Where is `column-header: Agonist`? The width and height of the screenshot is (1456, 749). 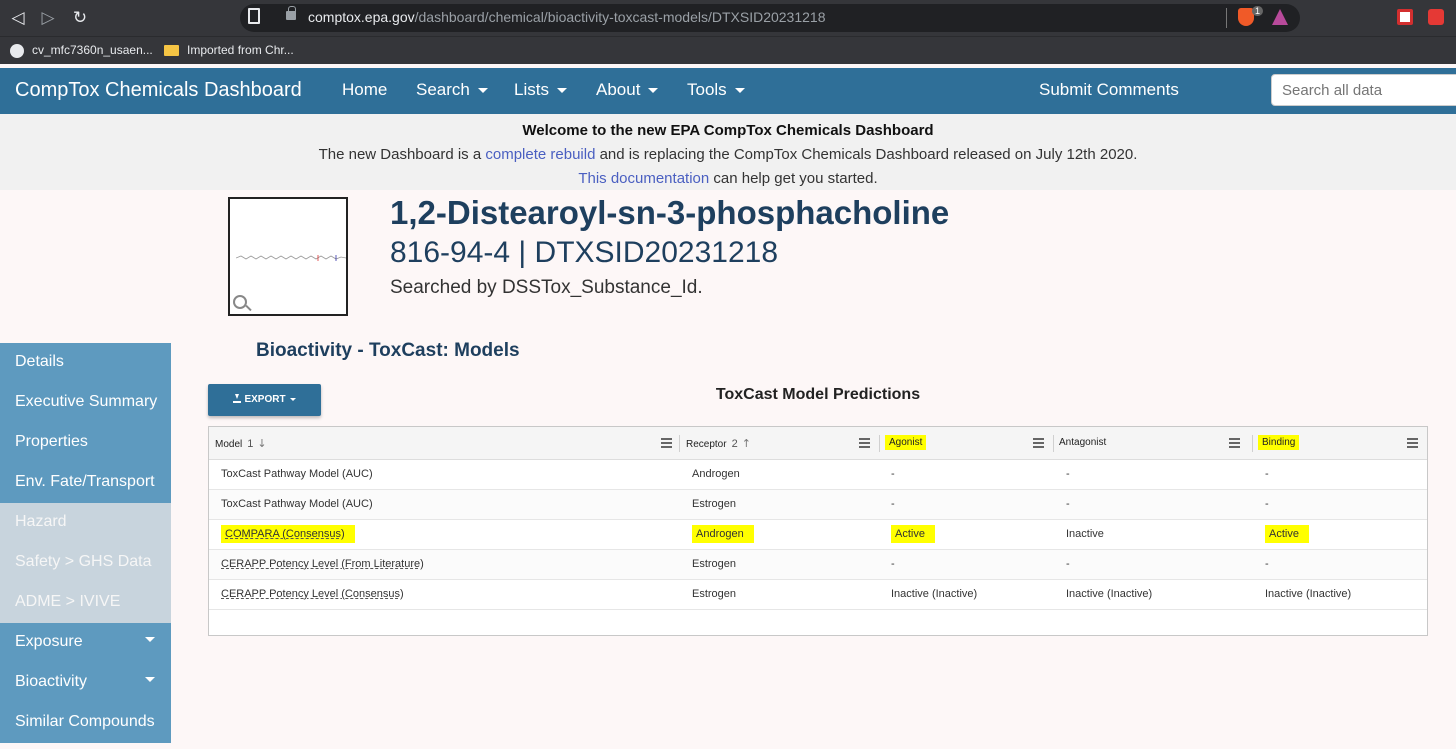 column-header: Agonist is located at coordinates (906, 443).